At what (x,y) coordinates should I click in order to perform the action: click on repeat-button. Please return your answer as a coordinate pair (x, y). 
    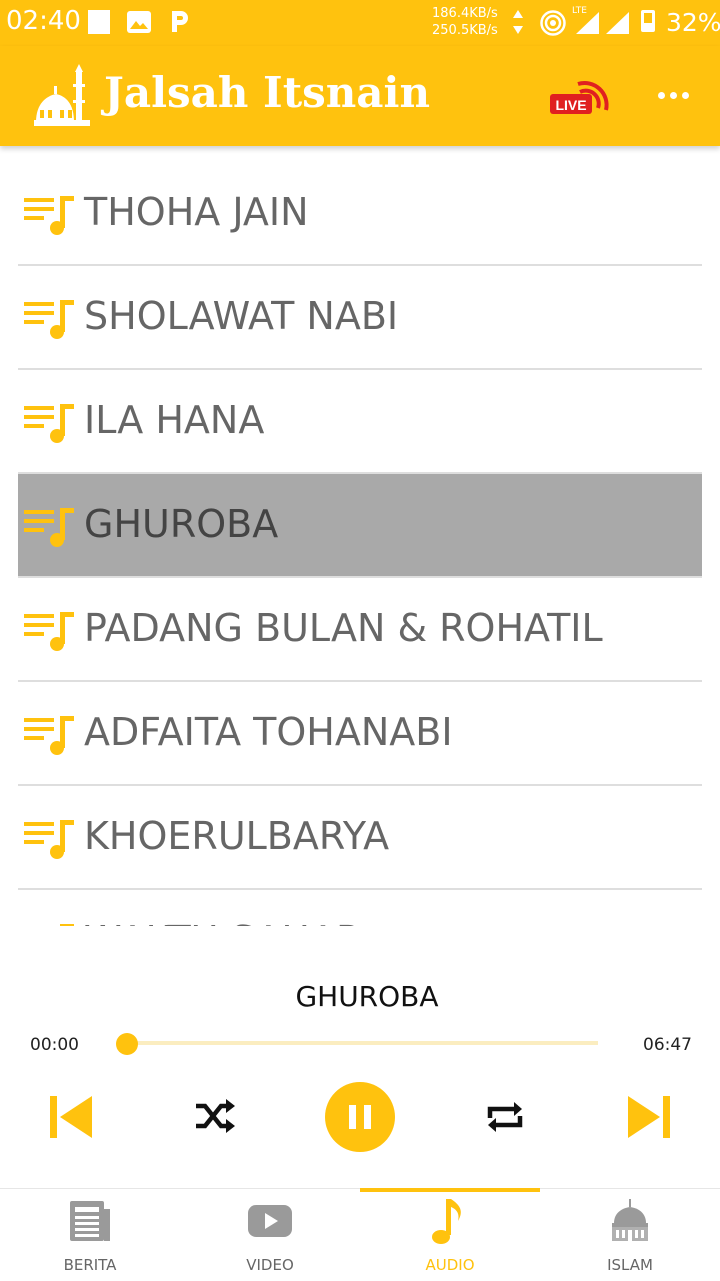
    Looking at the image, I should click on (505, 1117).